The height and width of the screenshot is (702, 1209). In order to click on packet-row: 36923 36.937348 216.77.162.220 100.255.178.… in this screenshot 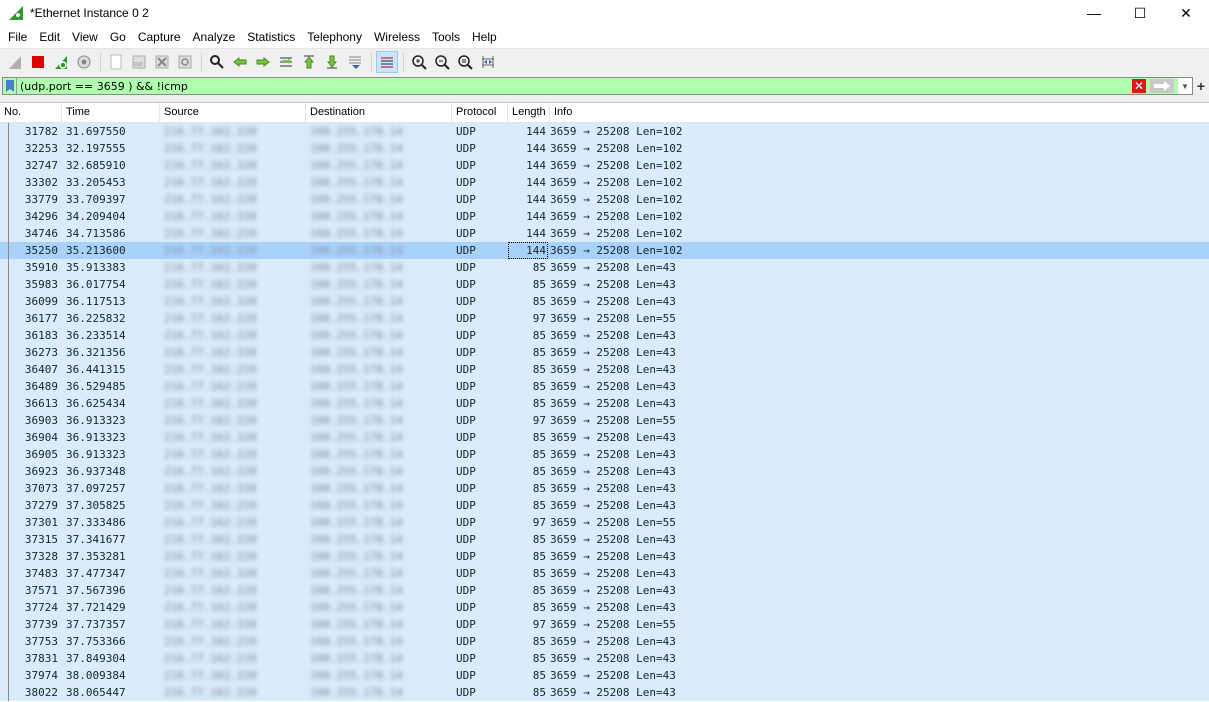, I will do `click(604, 471)`.